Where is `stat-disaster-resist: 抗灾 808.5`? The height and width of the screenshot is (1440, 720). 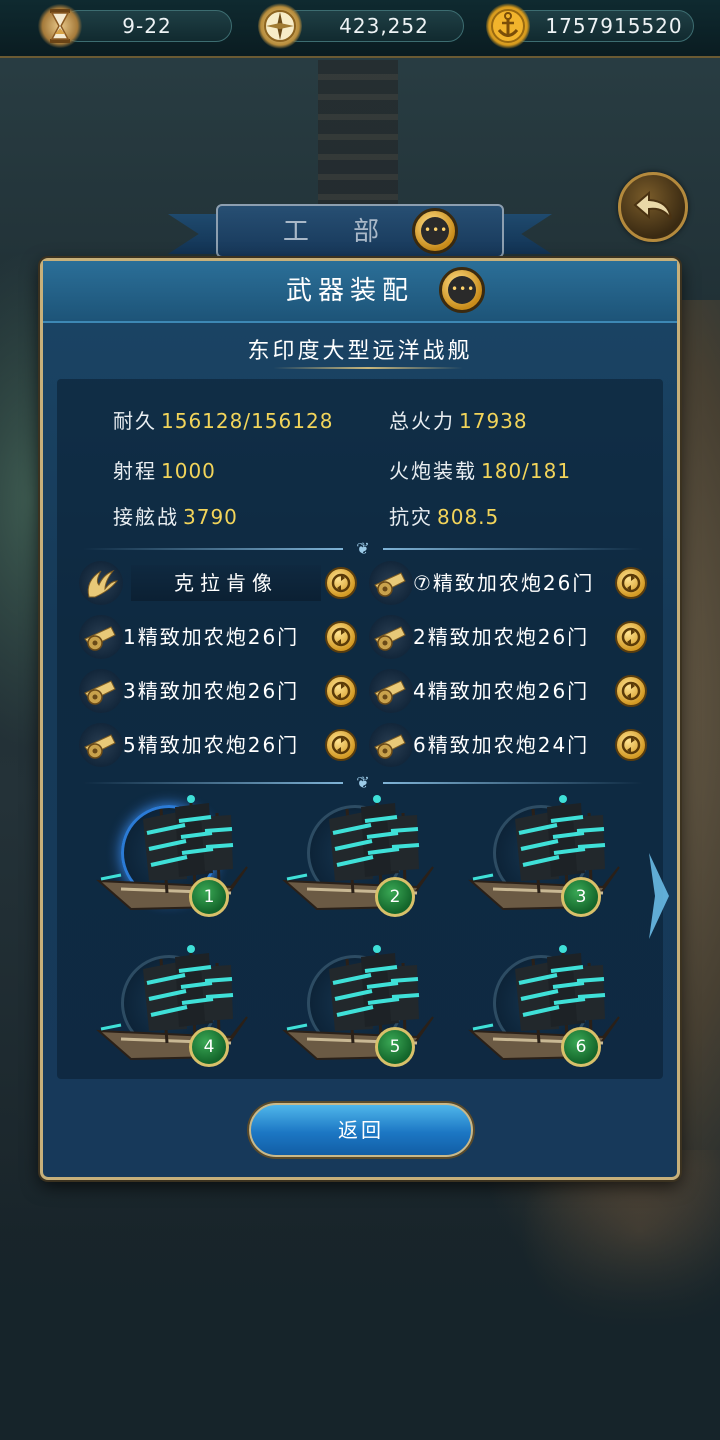
stat-disaster-resist: 抗灾 808.5 is located at coordinates (444, 515).